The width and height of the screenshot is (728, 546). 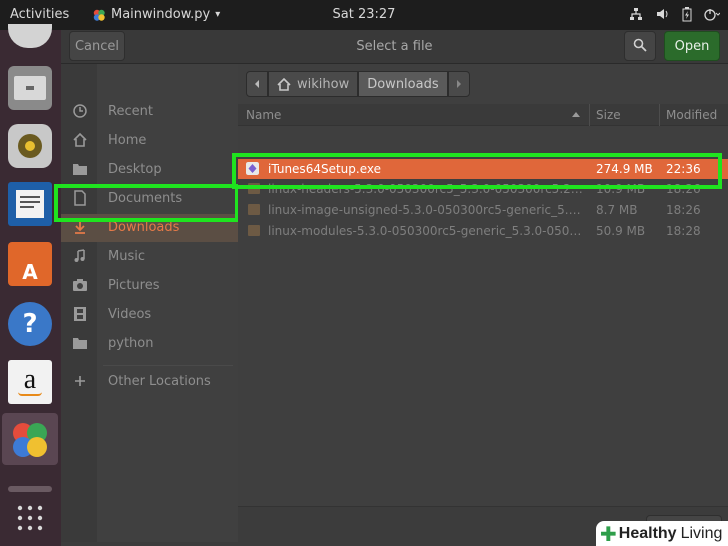 What do you see at coordinates (647, 533) in the screenshot?
I see `watermark-brand-bold: Healthy` at bounding box center [647, 533].